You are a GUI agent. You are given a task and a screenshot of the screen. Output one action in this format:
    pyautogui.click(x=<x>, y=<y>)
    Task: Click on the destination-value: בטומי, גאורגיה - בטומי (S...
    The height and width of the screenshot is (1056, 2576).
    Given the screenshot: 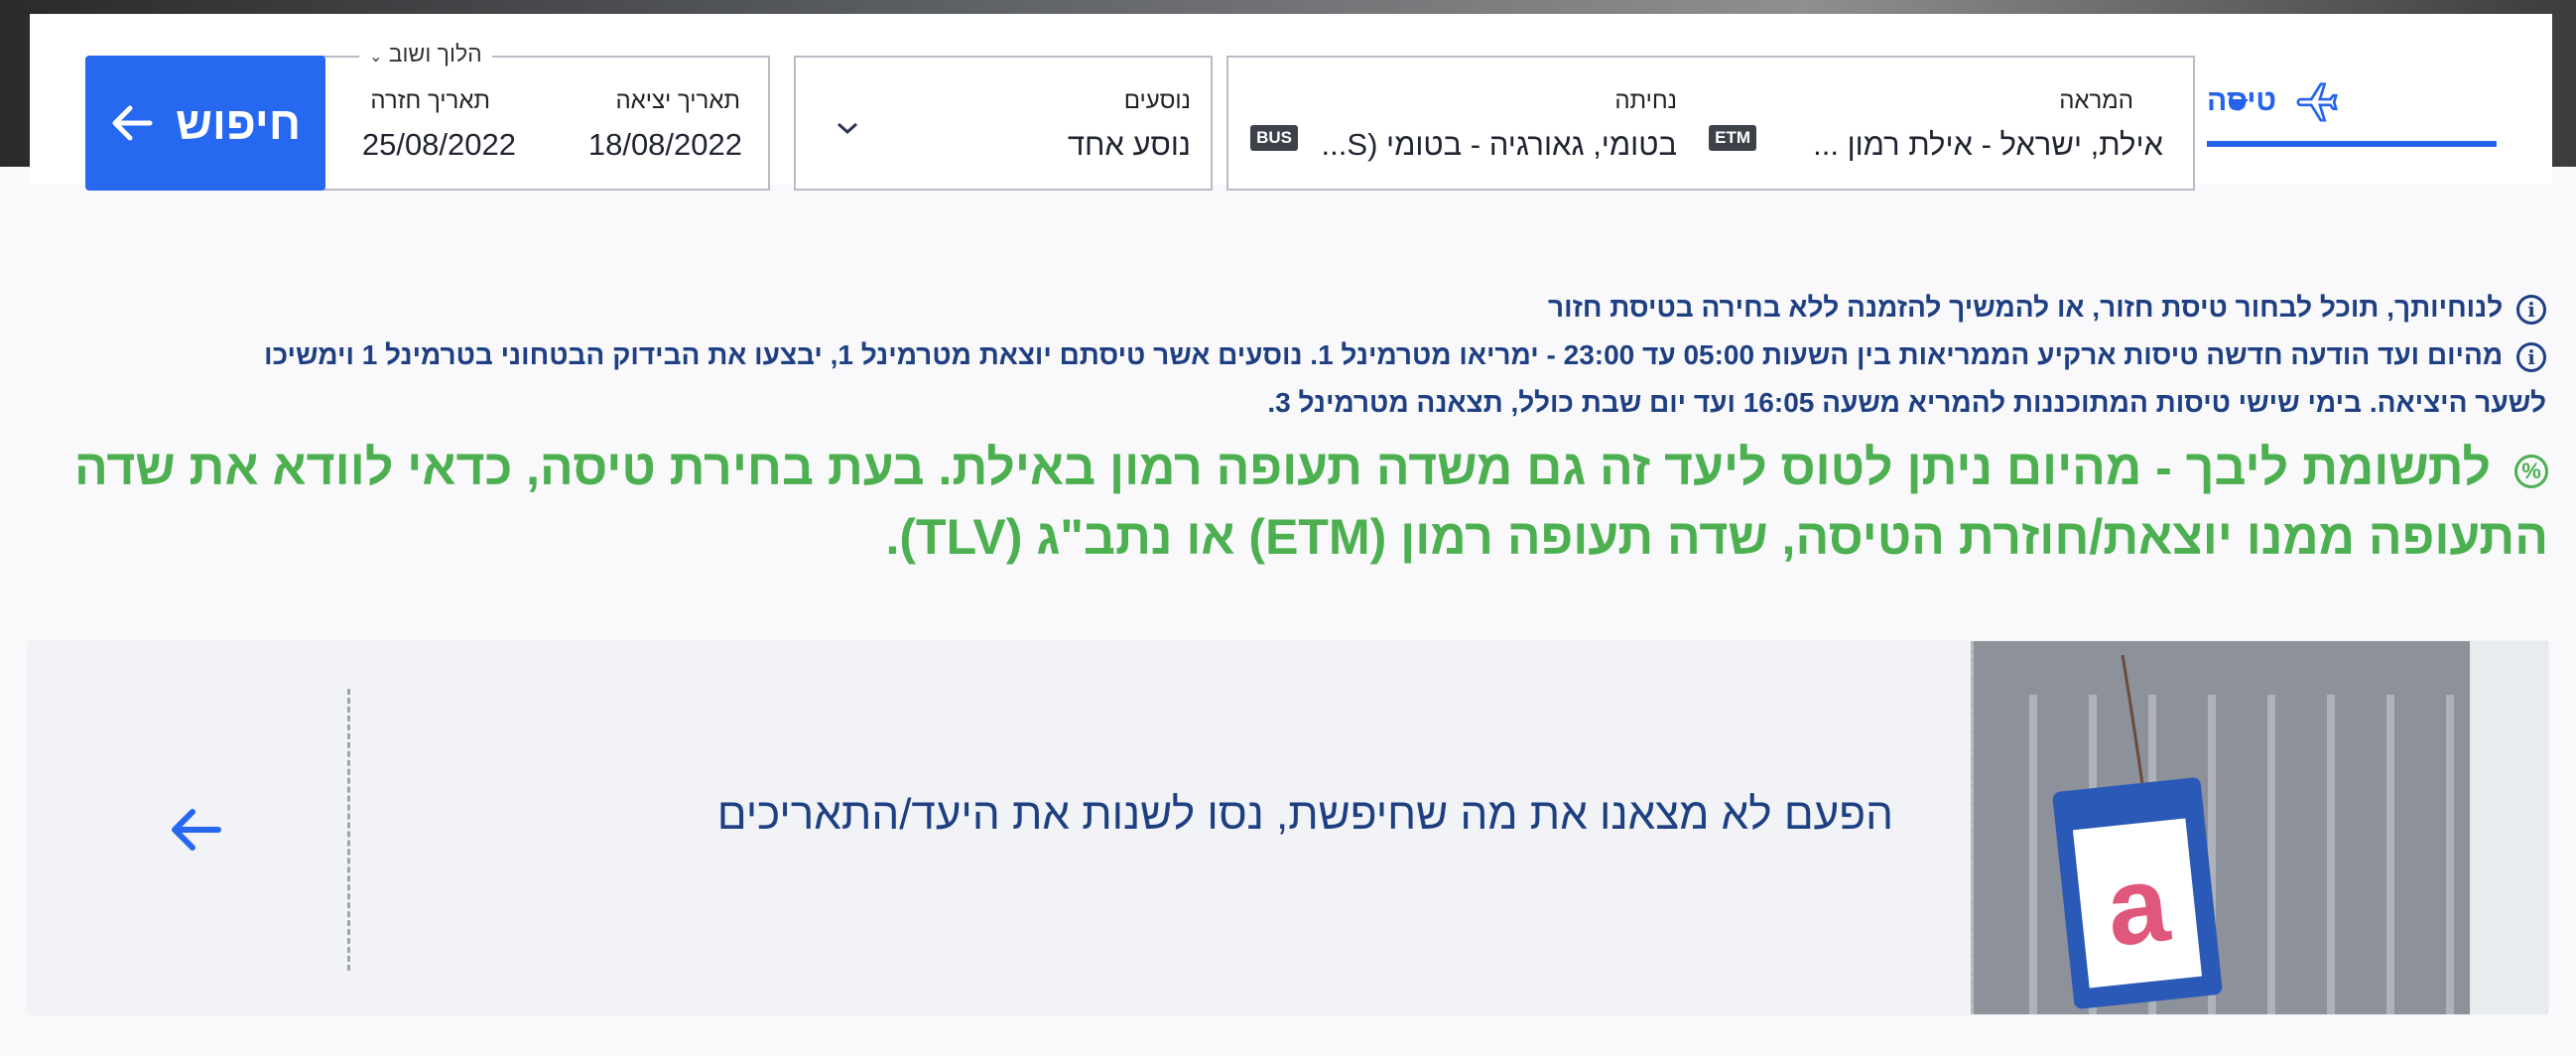 What is the action you would take?
    pyautogui.click(x=1500, y=145)
    